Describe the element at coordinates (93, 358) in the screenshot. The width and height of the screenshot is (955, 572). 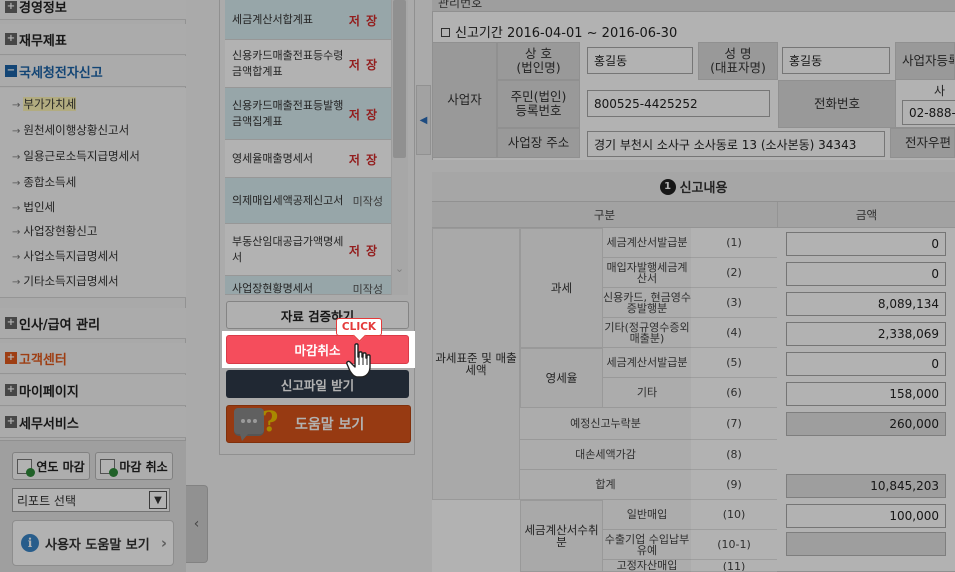
I see `menu-customer-center: + 고객센터` at that location.